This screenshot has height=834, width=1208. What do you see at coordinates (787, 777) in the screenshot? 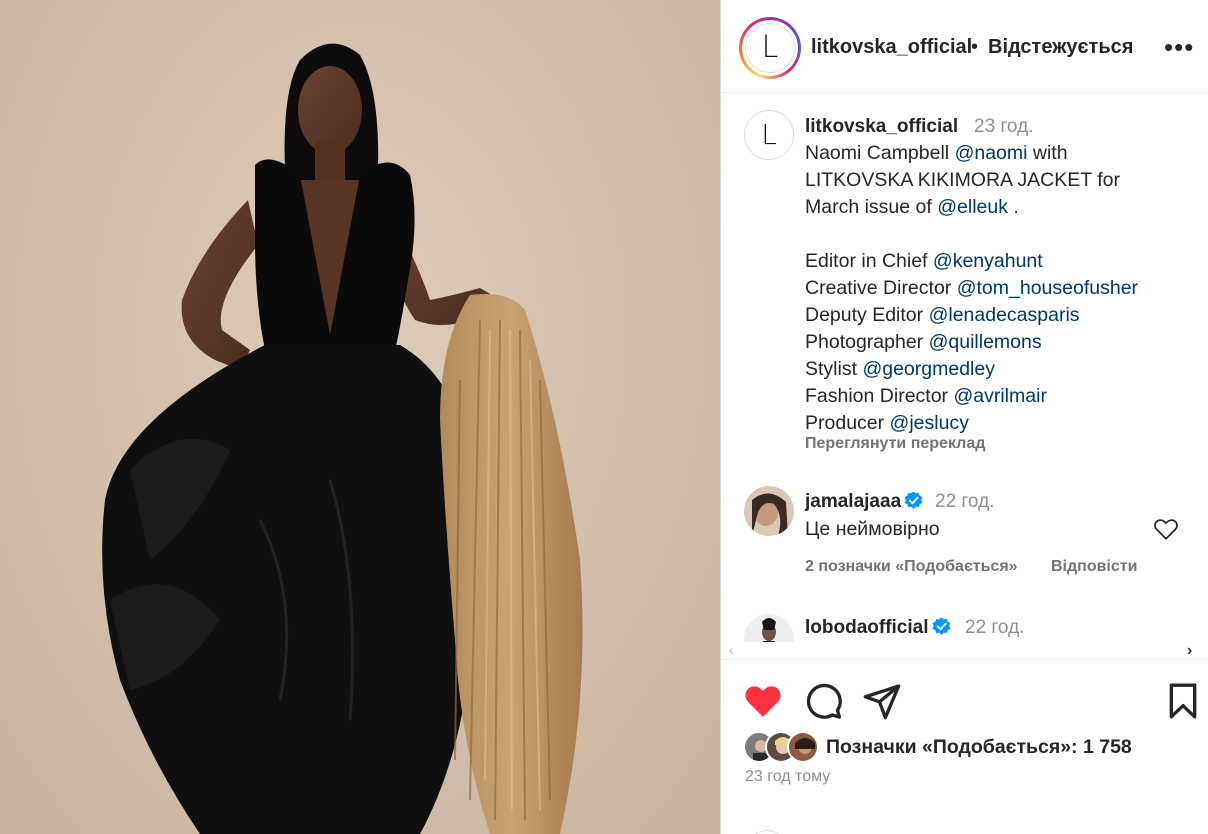
I see `post-time-ago: 23 год тому` at bounding box center [787, 777].